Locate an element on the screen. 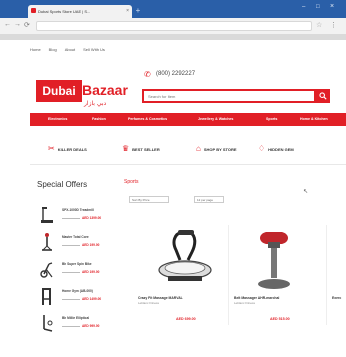 Image resolution: width=346 pixels, height=357 pixels. nav-jewellery: Jewellery & Watches is located at coordinates (215, 119).